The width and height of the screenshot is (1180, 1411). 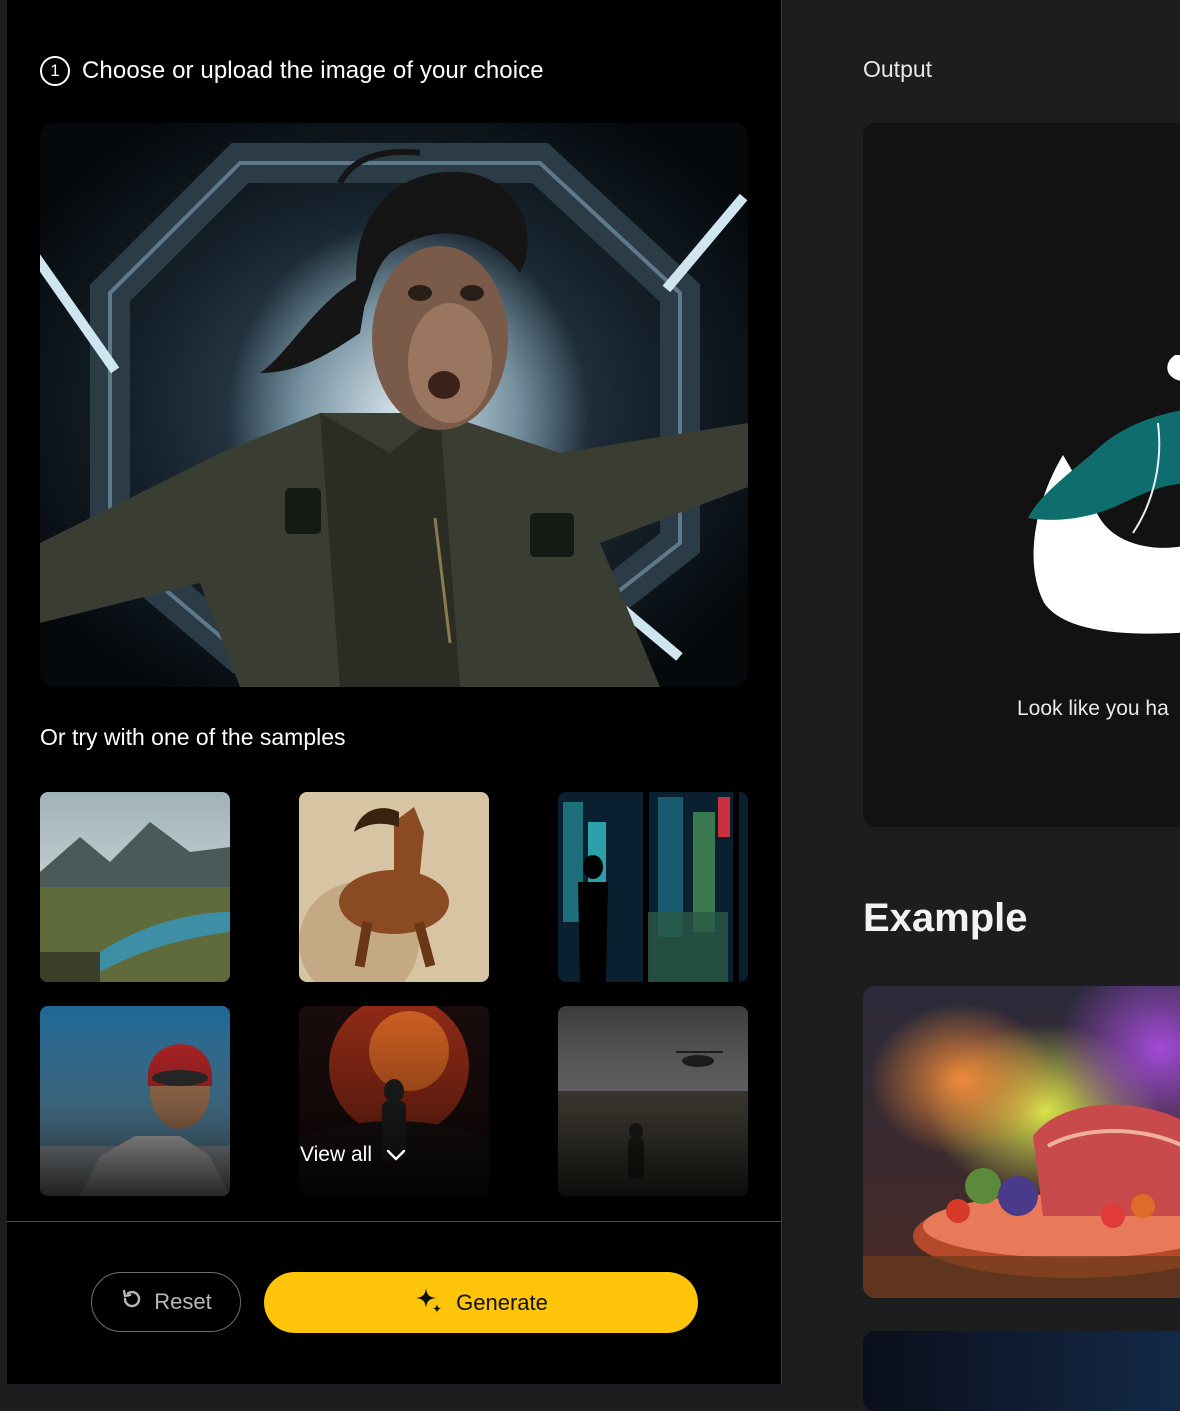 I want to click on output-area: Look like you ha, so click(x=1021, y=475).